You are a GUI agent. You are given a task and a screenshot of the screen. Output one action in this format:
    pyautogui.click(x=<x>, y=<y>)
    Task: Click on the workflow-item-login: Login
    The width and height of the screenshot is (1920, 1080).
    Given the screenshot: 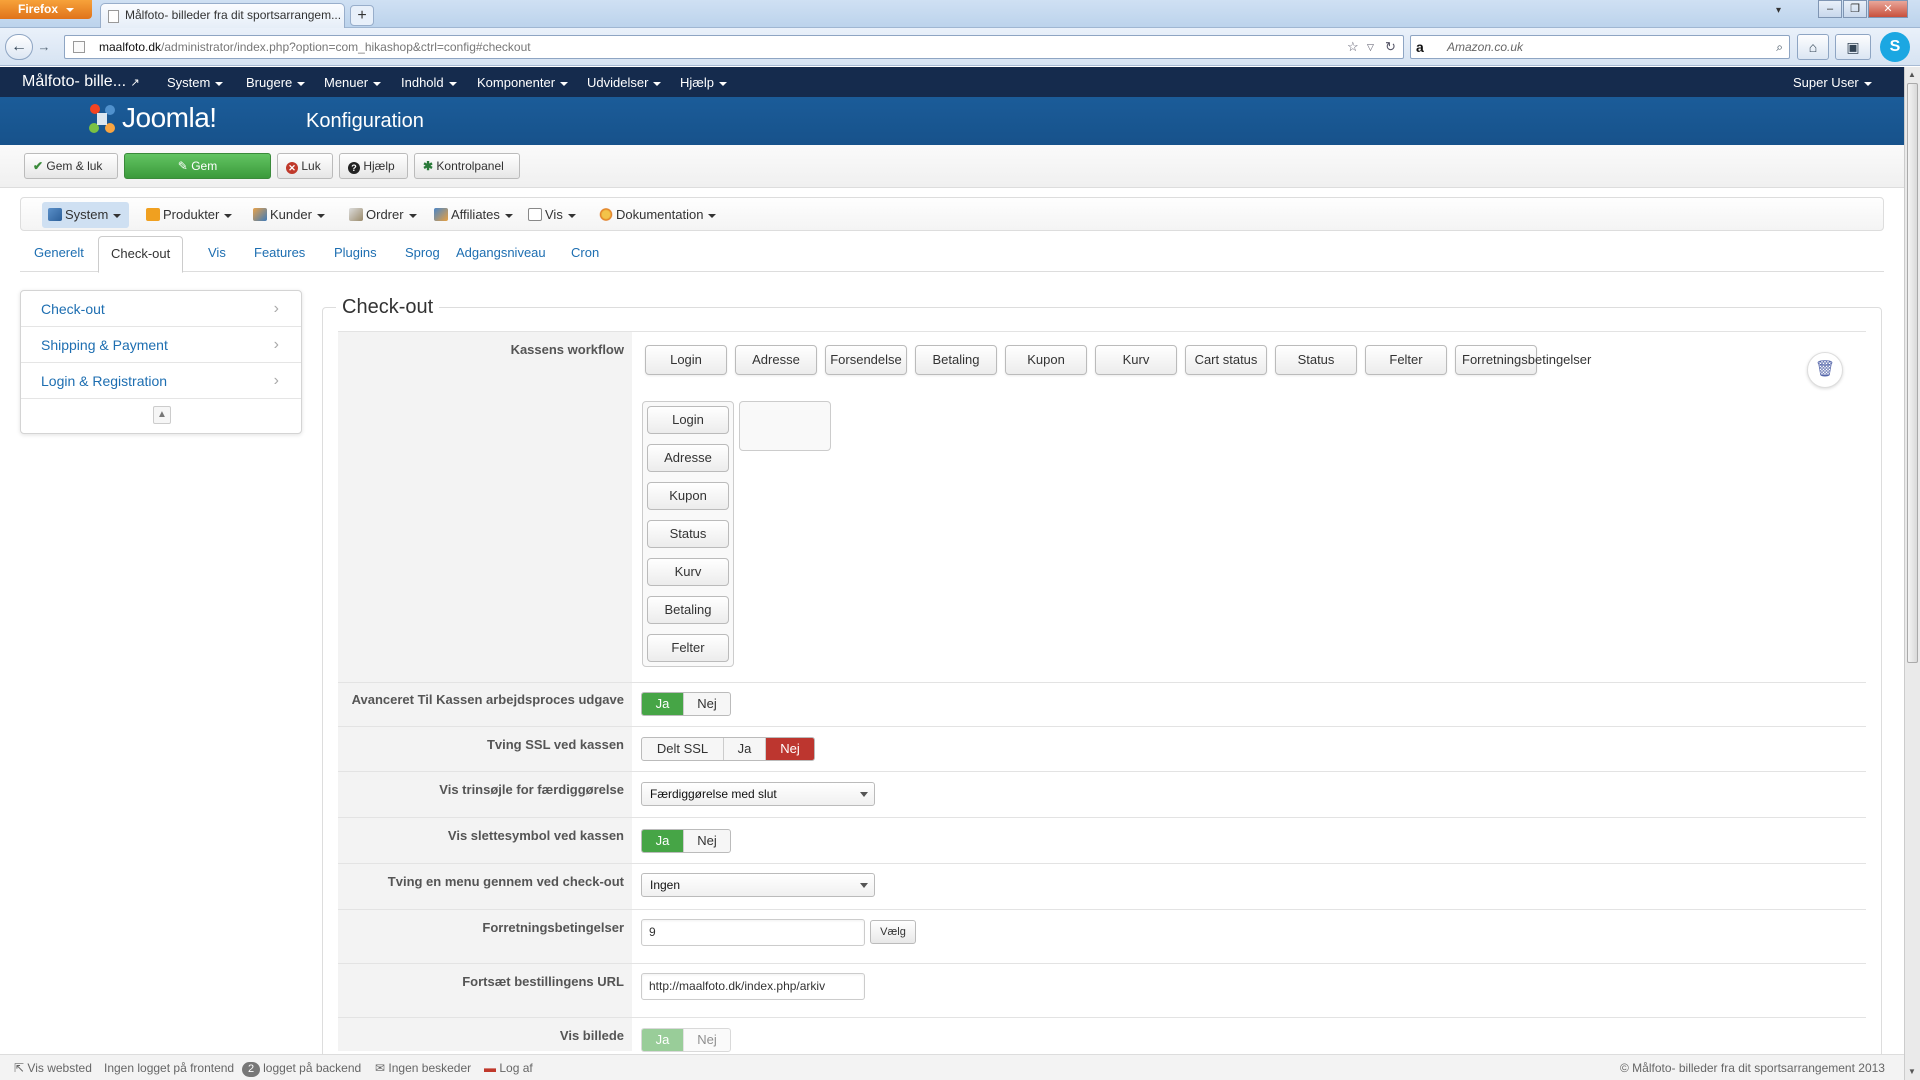 What is the action you would take?
    pyautogui.click(x=686, y=360)
    